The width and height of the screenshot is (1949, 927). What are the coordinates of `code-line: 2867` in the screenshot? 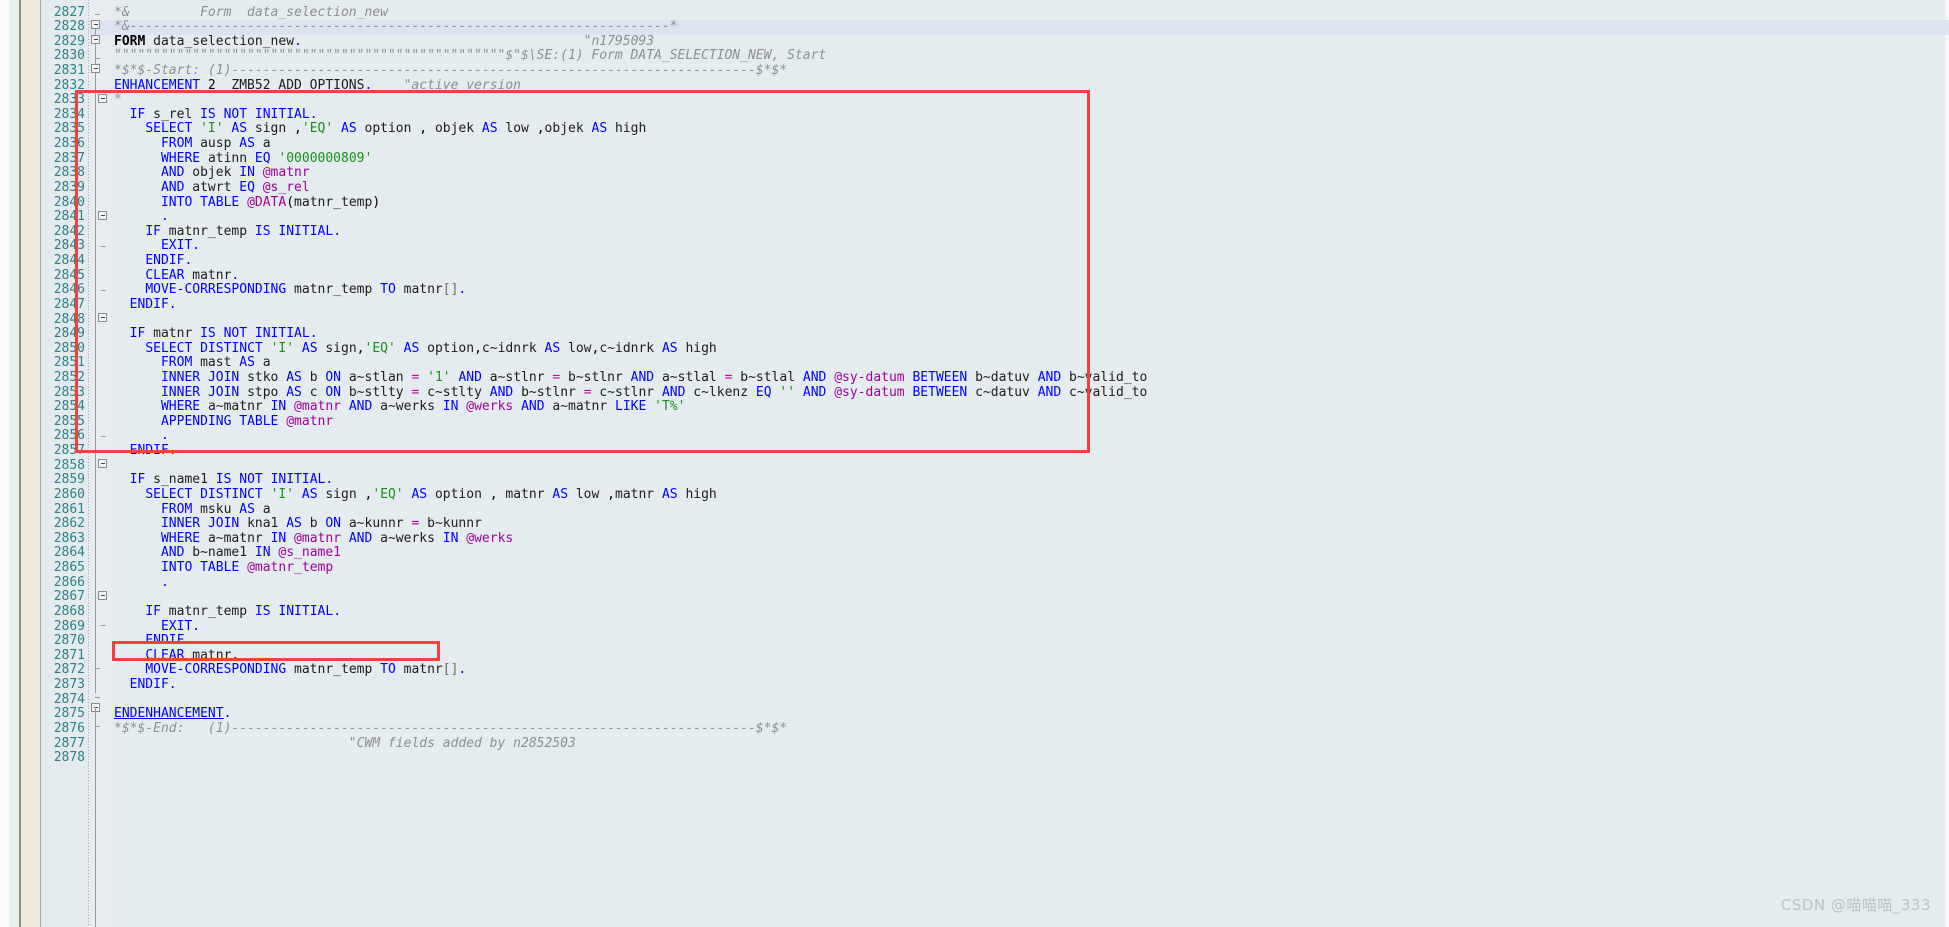 It's located at (974, 597).